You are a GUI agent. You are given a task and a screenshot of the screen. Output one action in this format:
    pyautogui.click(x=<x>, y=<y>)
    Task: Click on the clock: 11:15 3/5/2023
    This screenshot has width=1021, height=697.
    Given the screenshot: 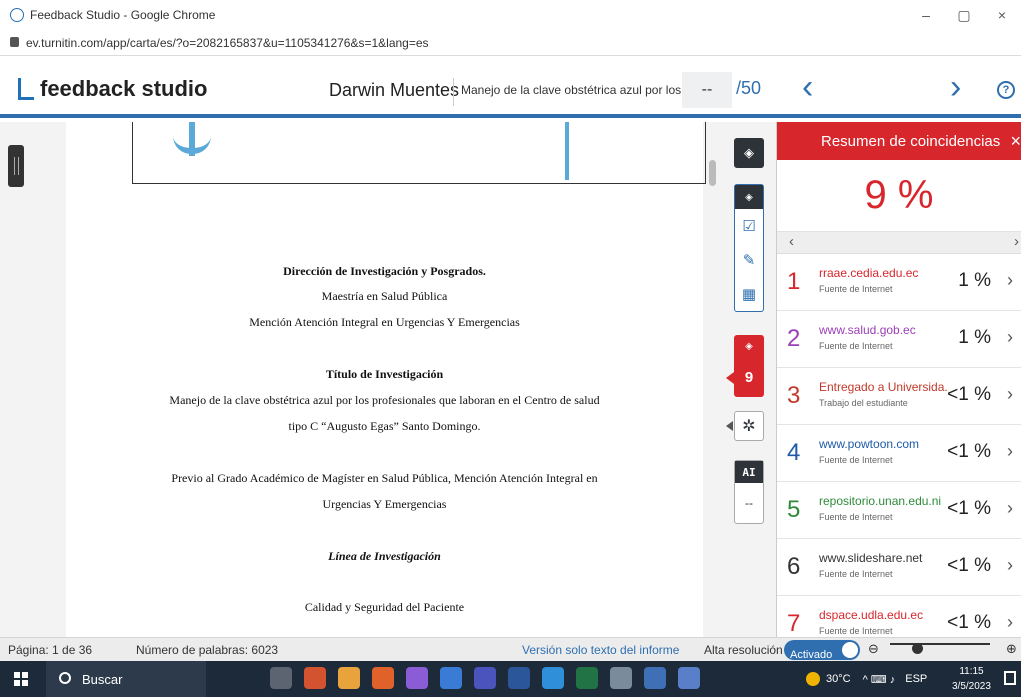 What is the action you would take?
    pyautogui.click(x=971, y=679)
    